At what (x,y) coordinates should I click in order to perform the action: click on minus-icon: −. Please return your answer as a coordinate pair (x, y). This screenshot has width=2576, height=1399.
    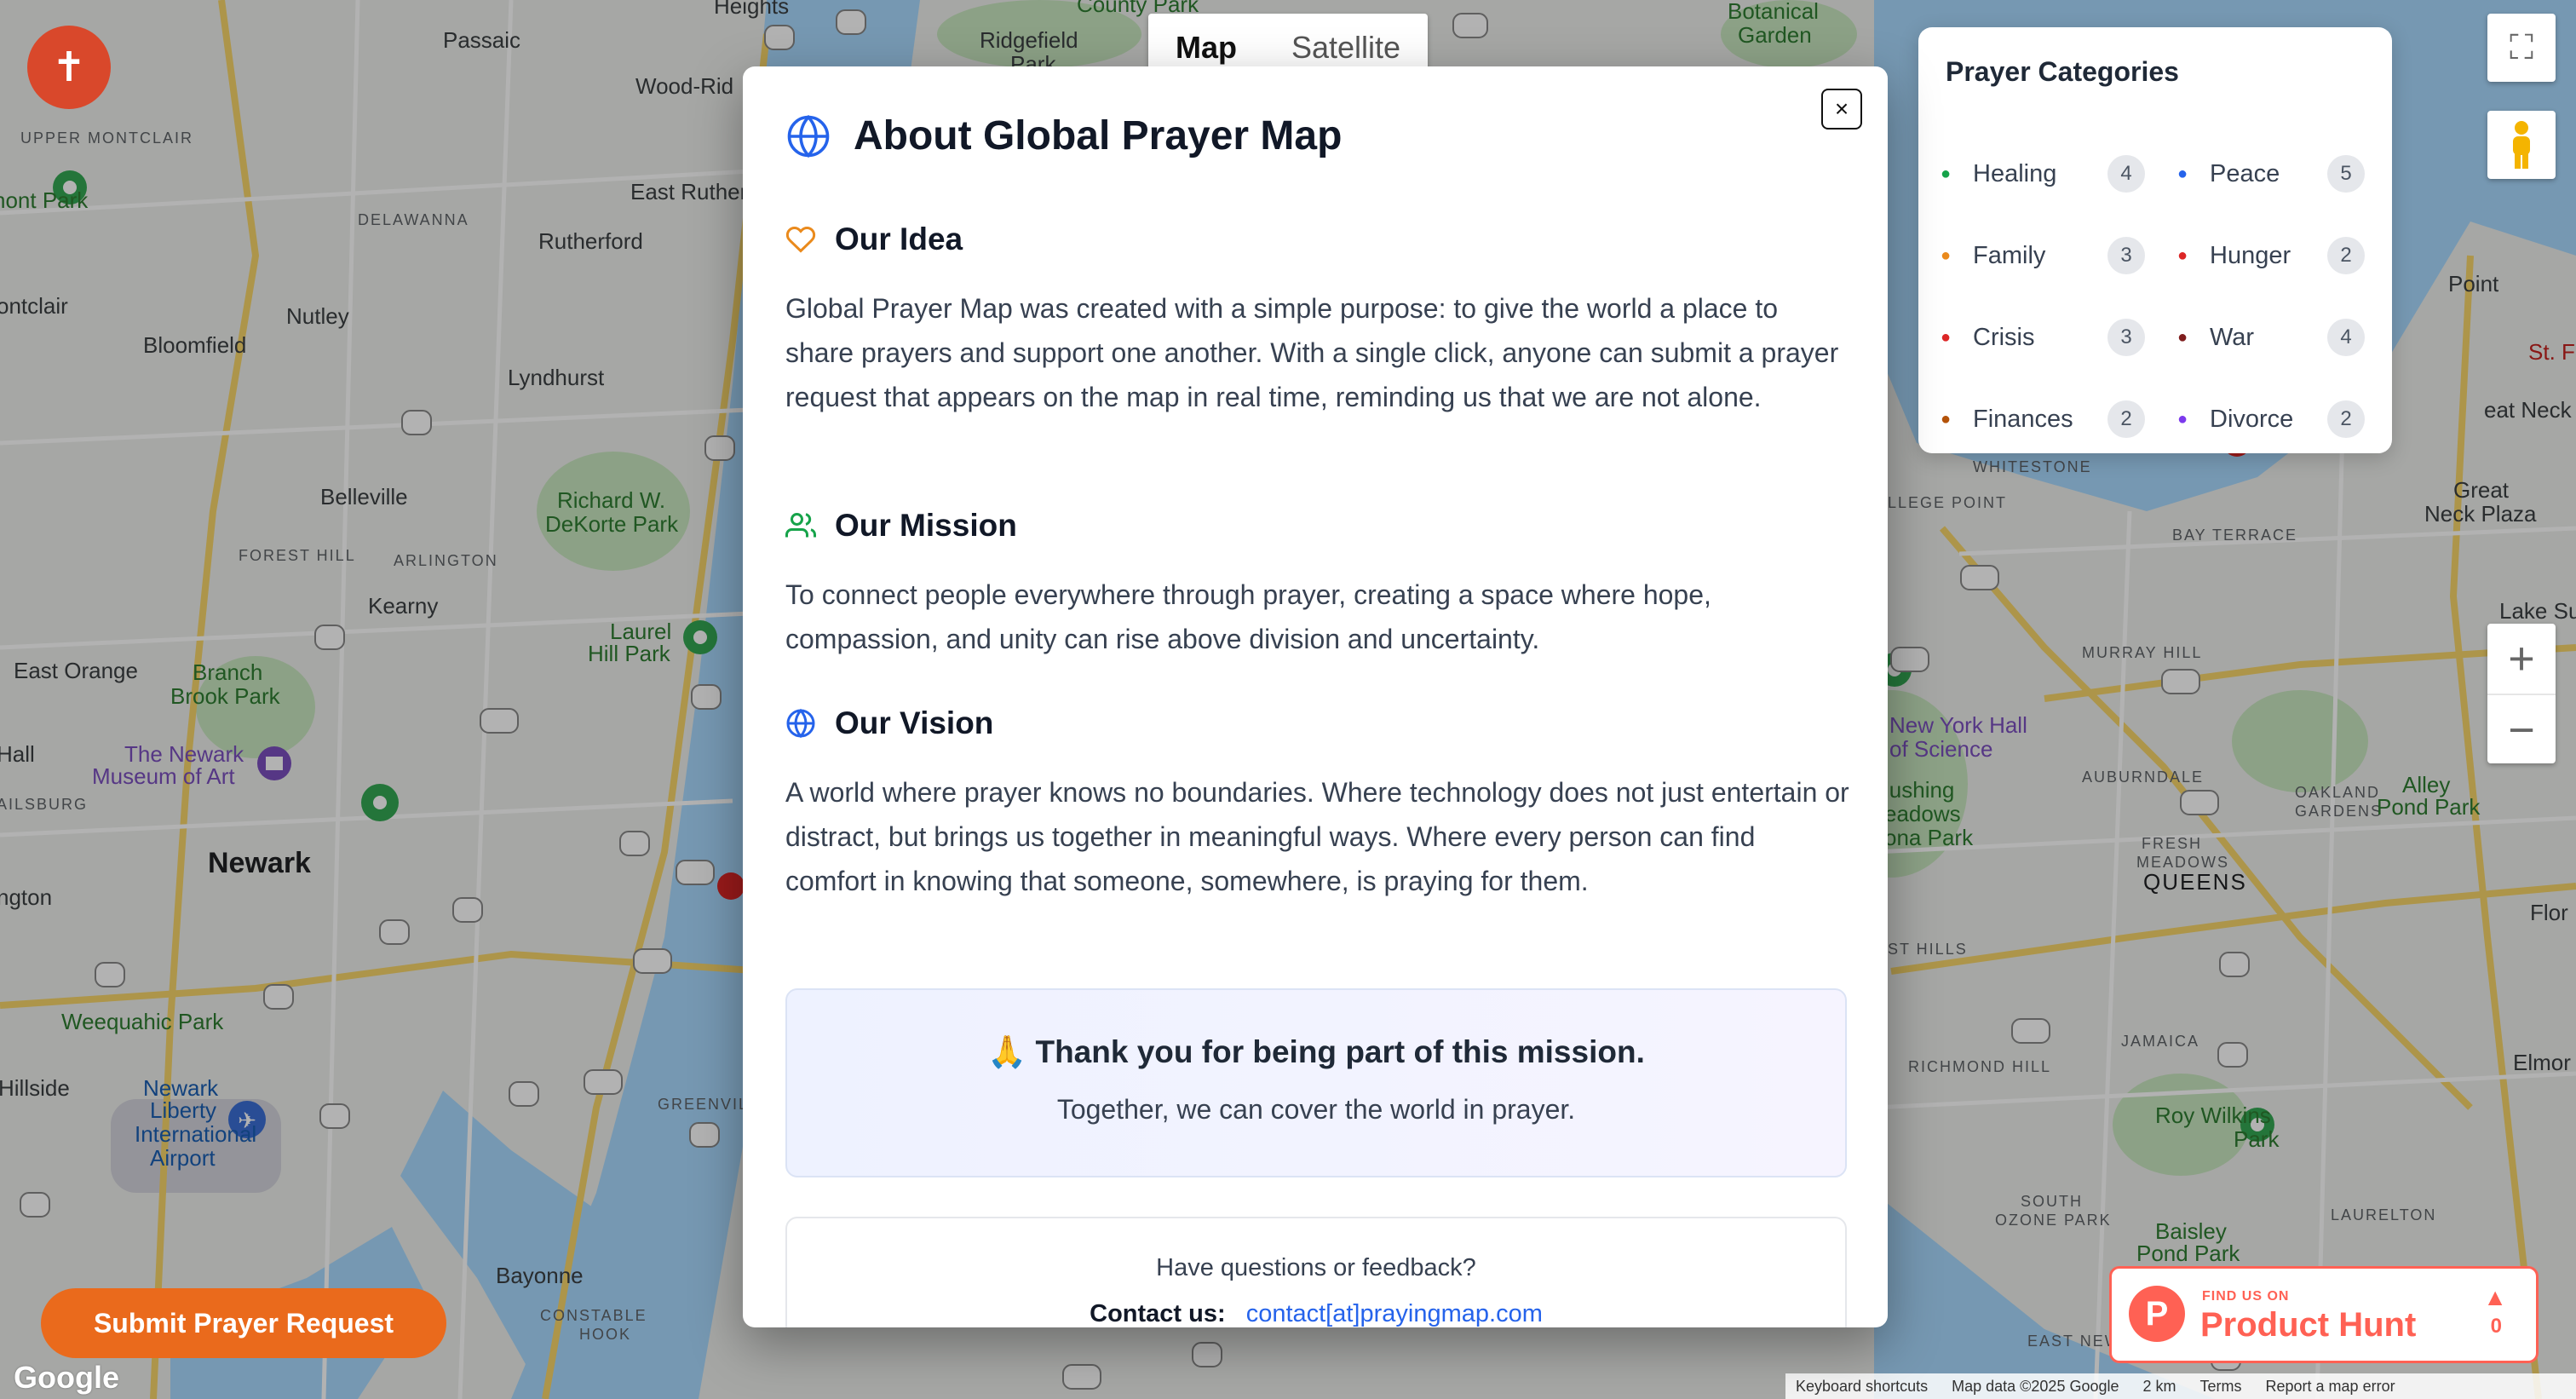
    Looking at the image, I should click on (2521, 730).